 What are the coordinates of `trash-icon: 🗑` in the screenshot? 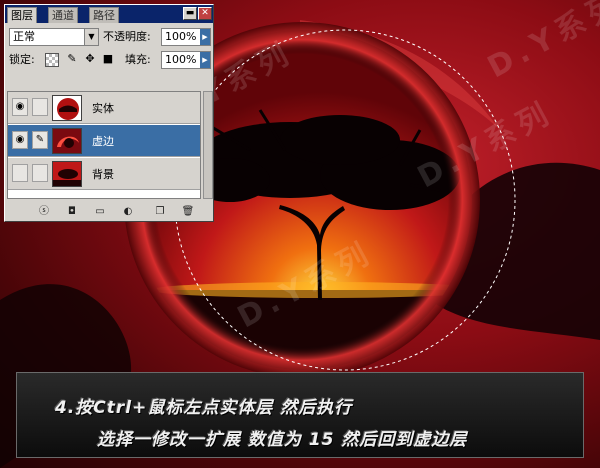 It's located at (188, 212).